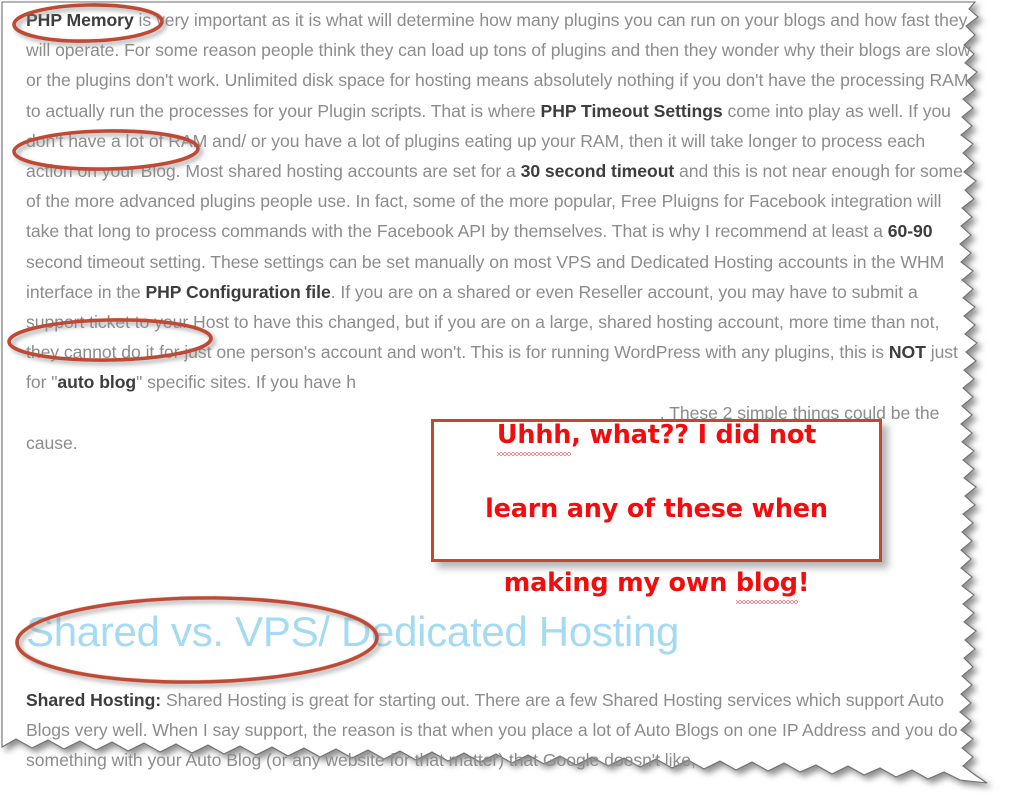 Image resolution: width=1024 pixels, height=805 pixels. Describe the element at coordinates (694, 434) in the screenshot. I see `callout-line1-rest: , what?? I did not` at that location.